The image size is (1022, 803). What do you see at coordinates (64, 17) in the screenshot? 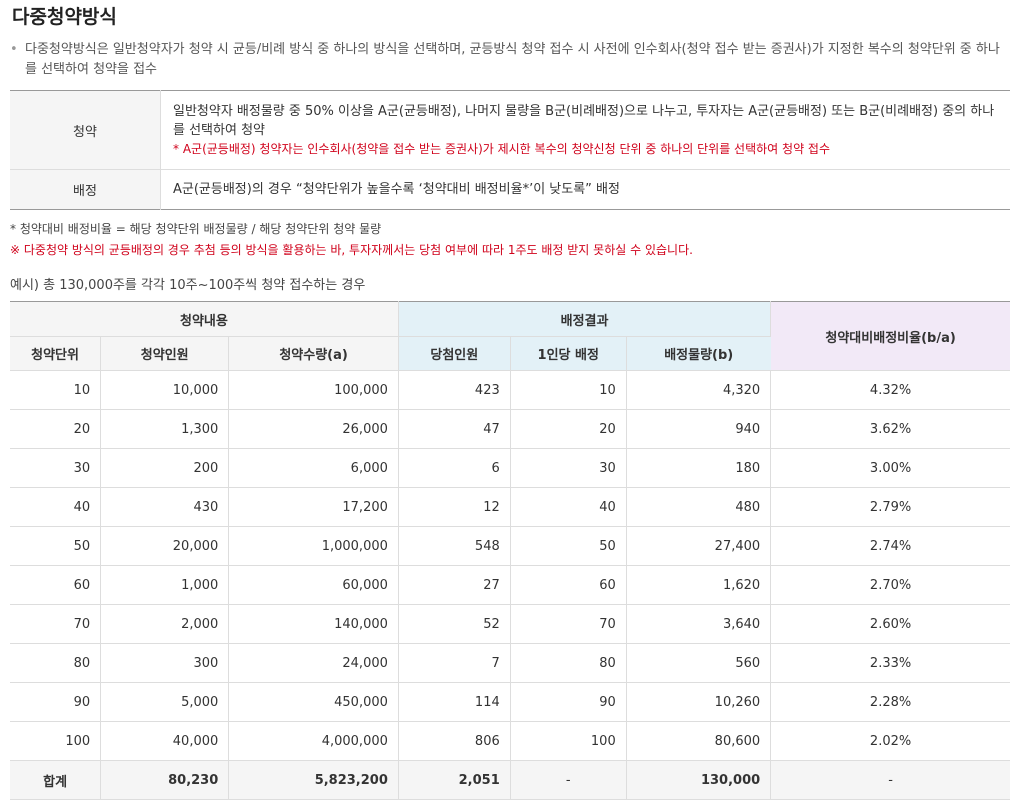
I see `page-title: 다중청약방식` at bounding box center [64, 17].